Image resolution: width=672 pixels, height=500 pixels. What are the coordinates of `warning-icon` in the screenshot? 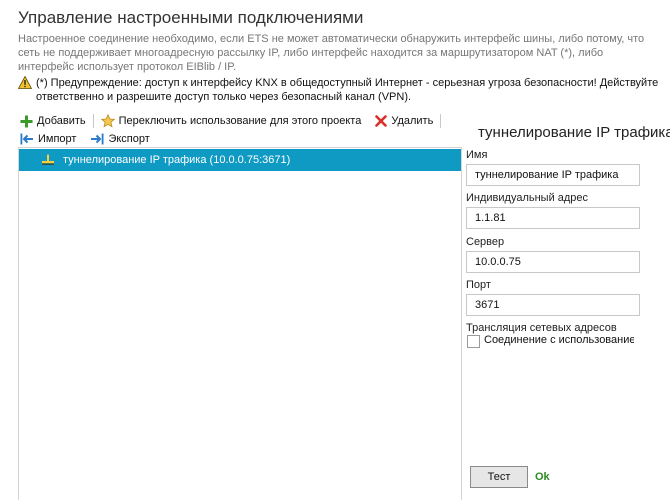 It's located at (25, 82).